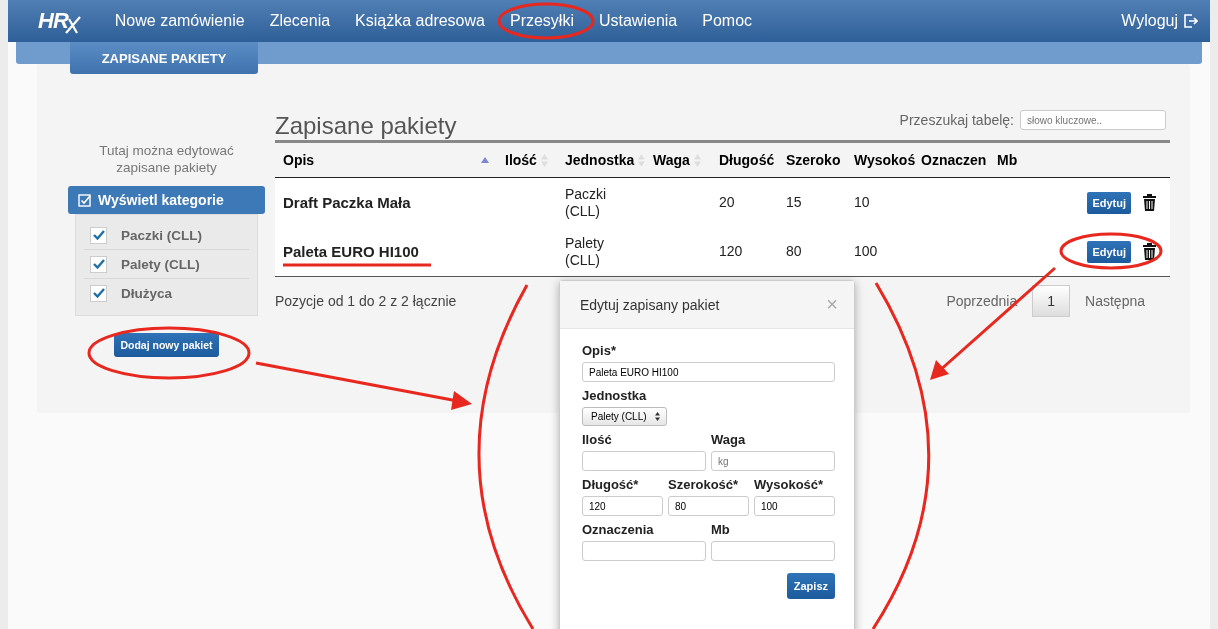 The height and width of the screenshot is (629, 1218). Describe the element at coordinates (789, 484) in the screenshot. I see `field-label: Wysokość*` at that location.